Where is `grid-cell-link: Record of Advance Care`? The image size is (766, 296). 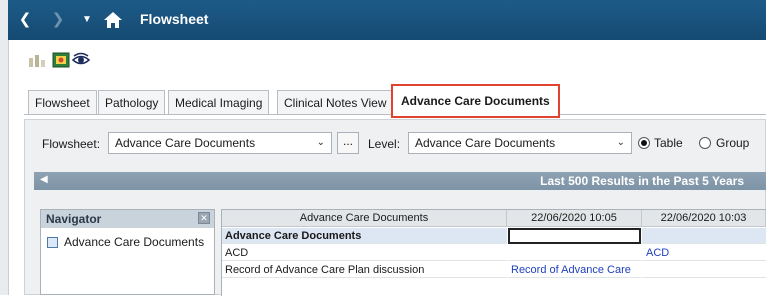
grid-cell-link: Record of Advance Care is located at coordinates (574, 270).